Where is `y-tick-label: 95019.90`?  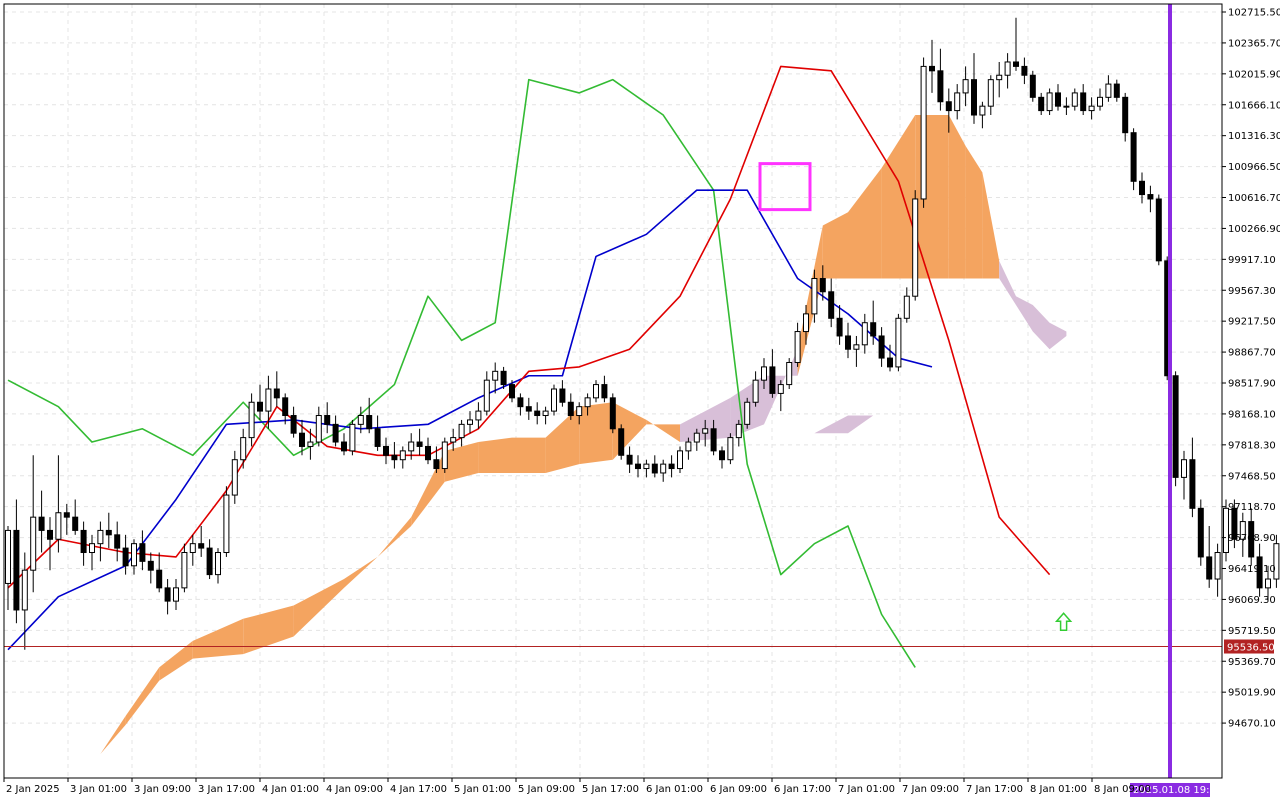 y-tick-label: 95019.90 is located at coordinates (1252, 693).